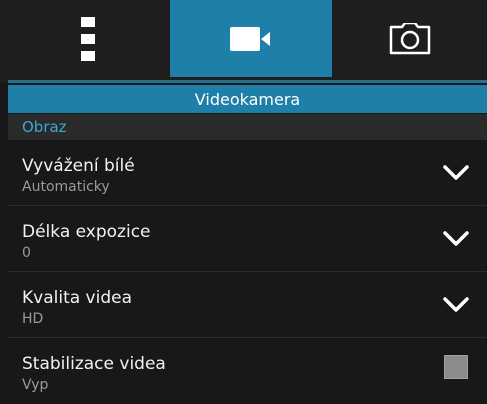 The width and height of the screenshot is (487, 404). I want to click on video-camera-icon, so click(250, 38).